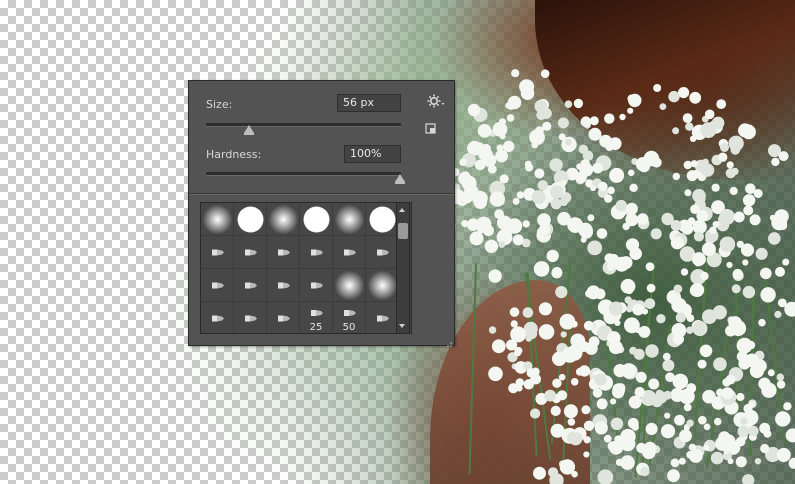  I want to click on size-input: 56 px, so click(369, 103).